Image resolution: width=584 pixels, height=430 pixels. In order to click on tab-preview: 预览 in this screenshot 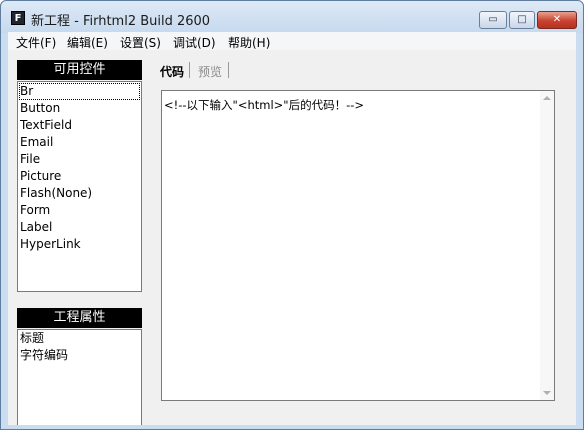, I will do `click(210, 71)`.